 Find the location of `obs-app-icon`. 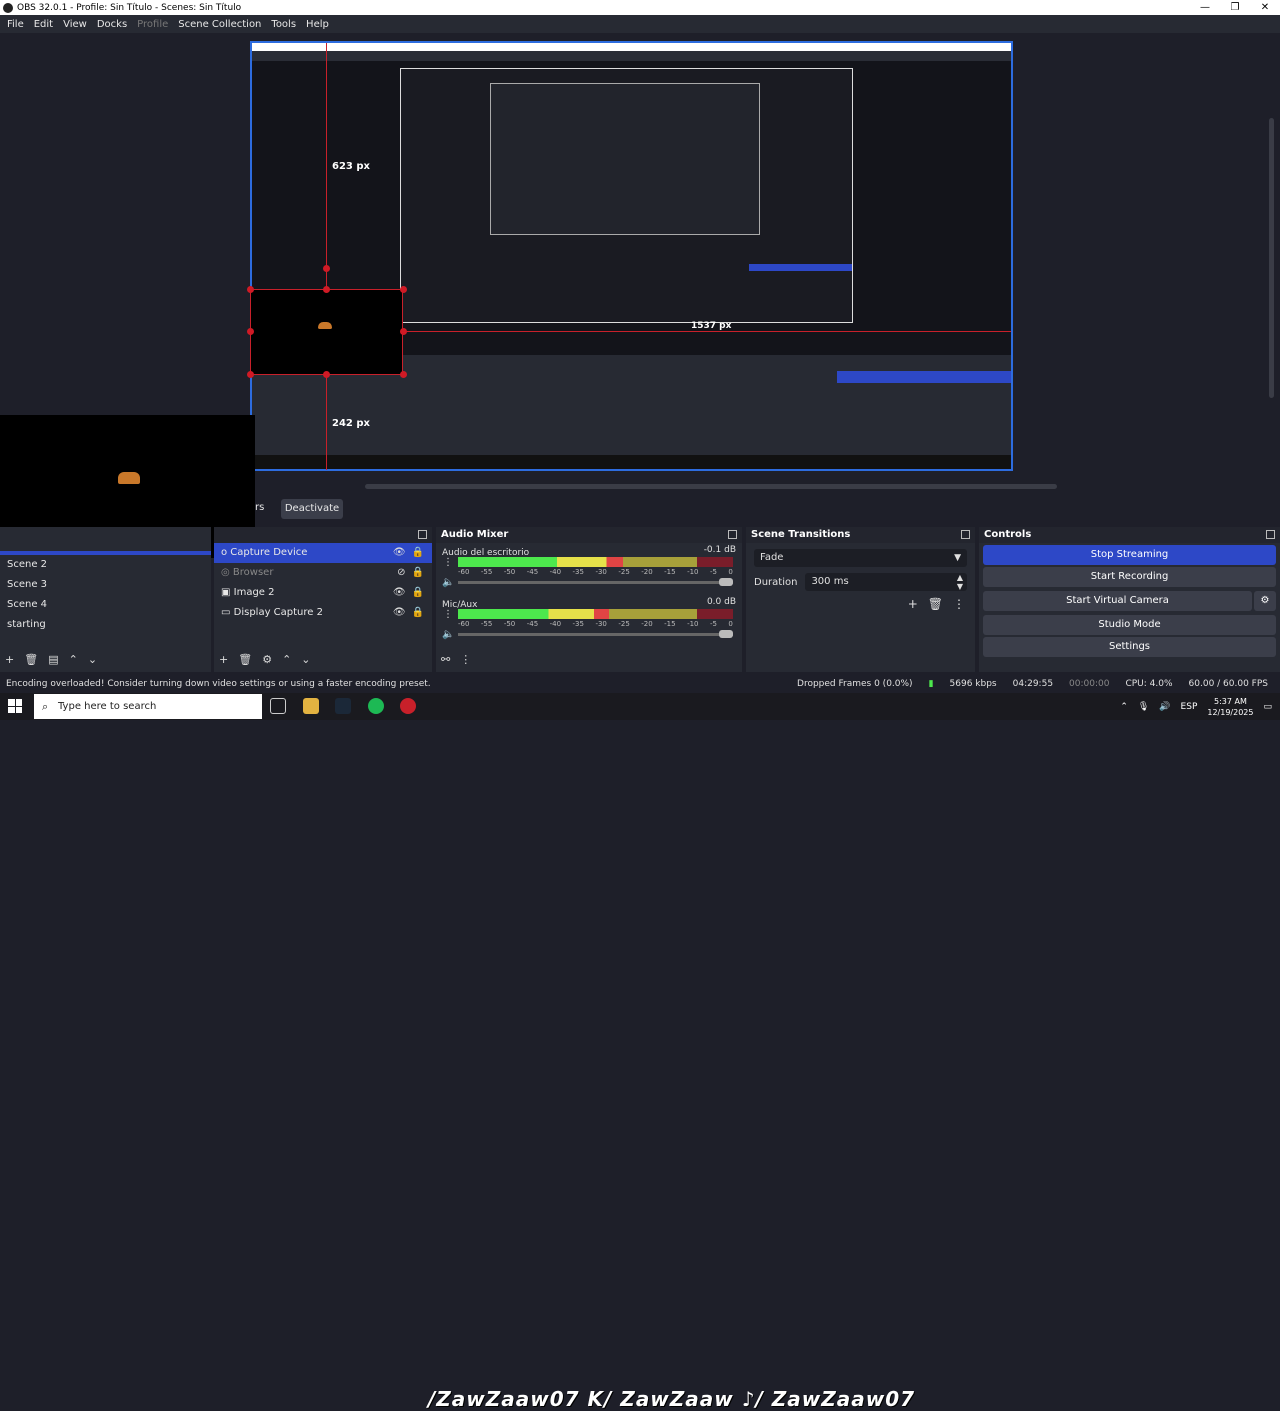

obs-app-icon is located at coordinates (8, 7).